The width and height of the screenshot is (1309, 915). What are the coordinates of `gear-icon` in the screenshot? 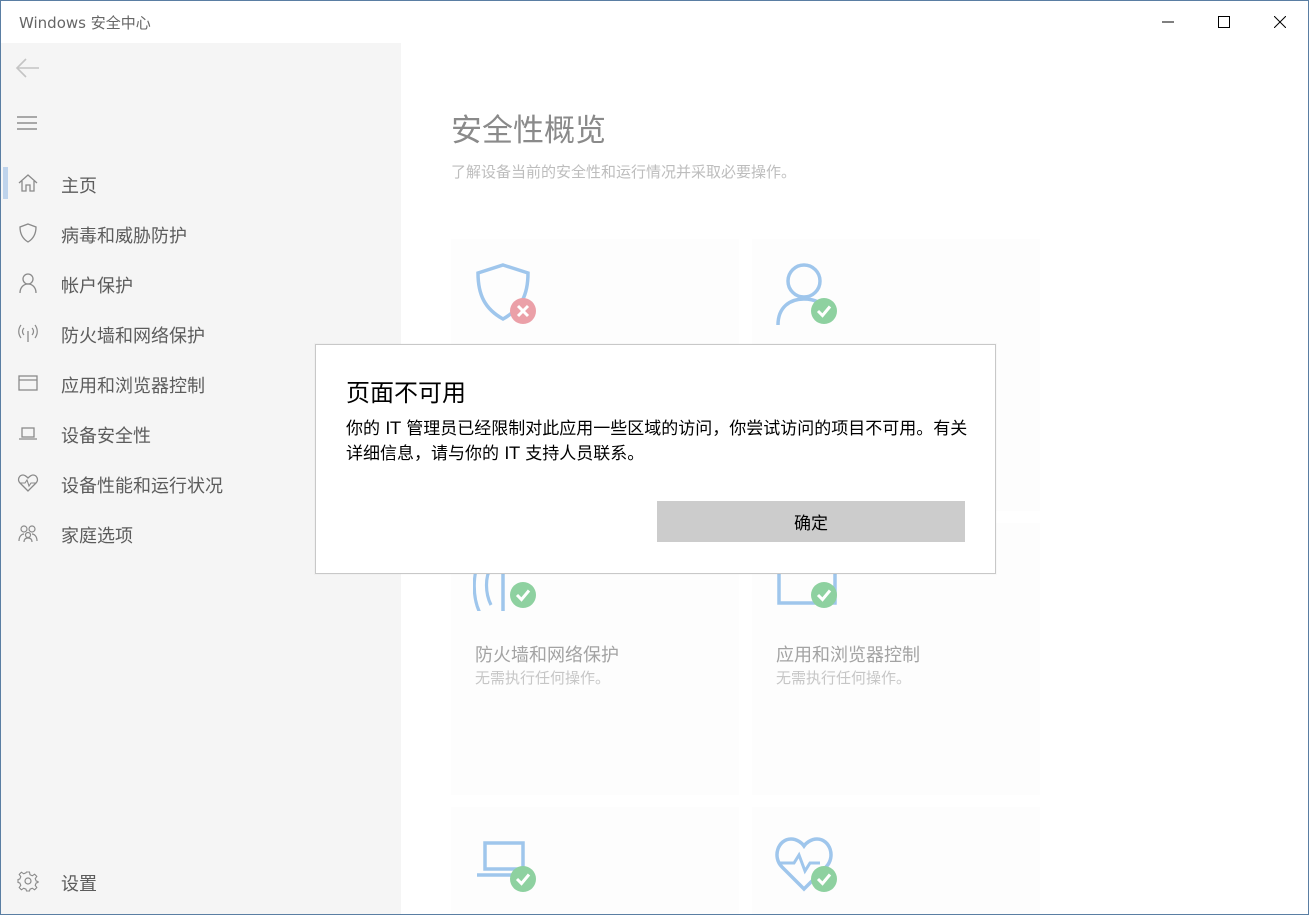 It's located at (28, 881).